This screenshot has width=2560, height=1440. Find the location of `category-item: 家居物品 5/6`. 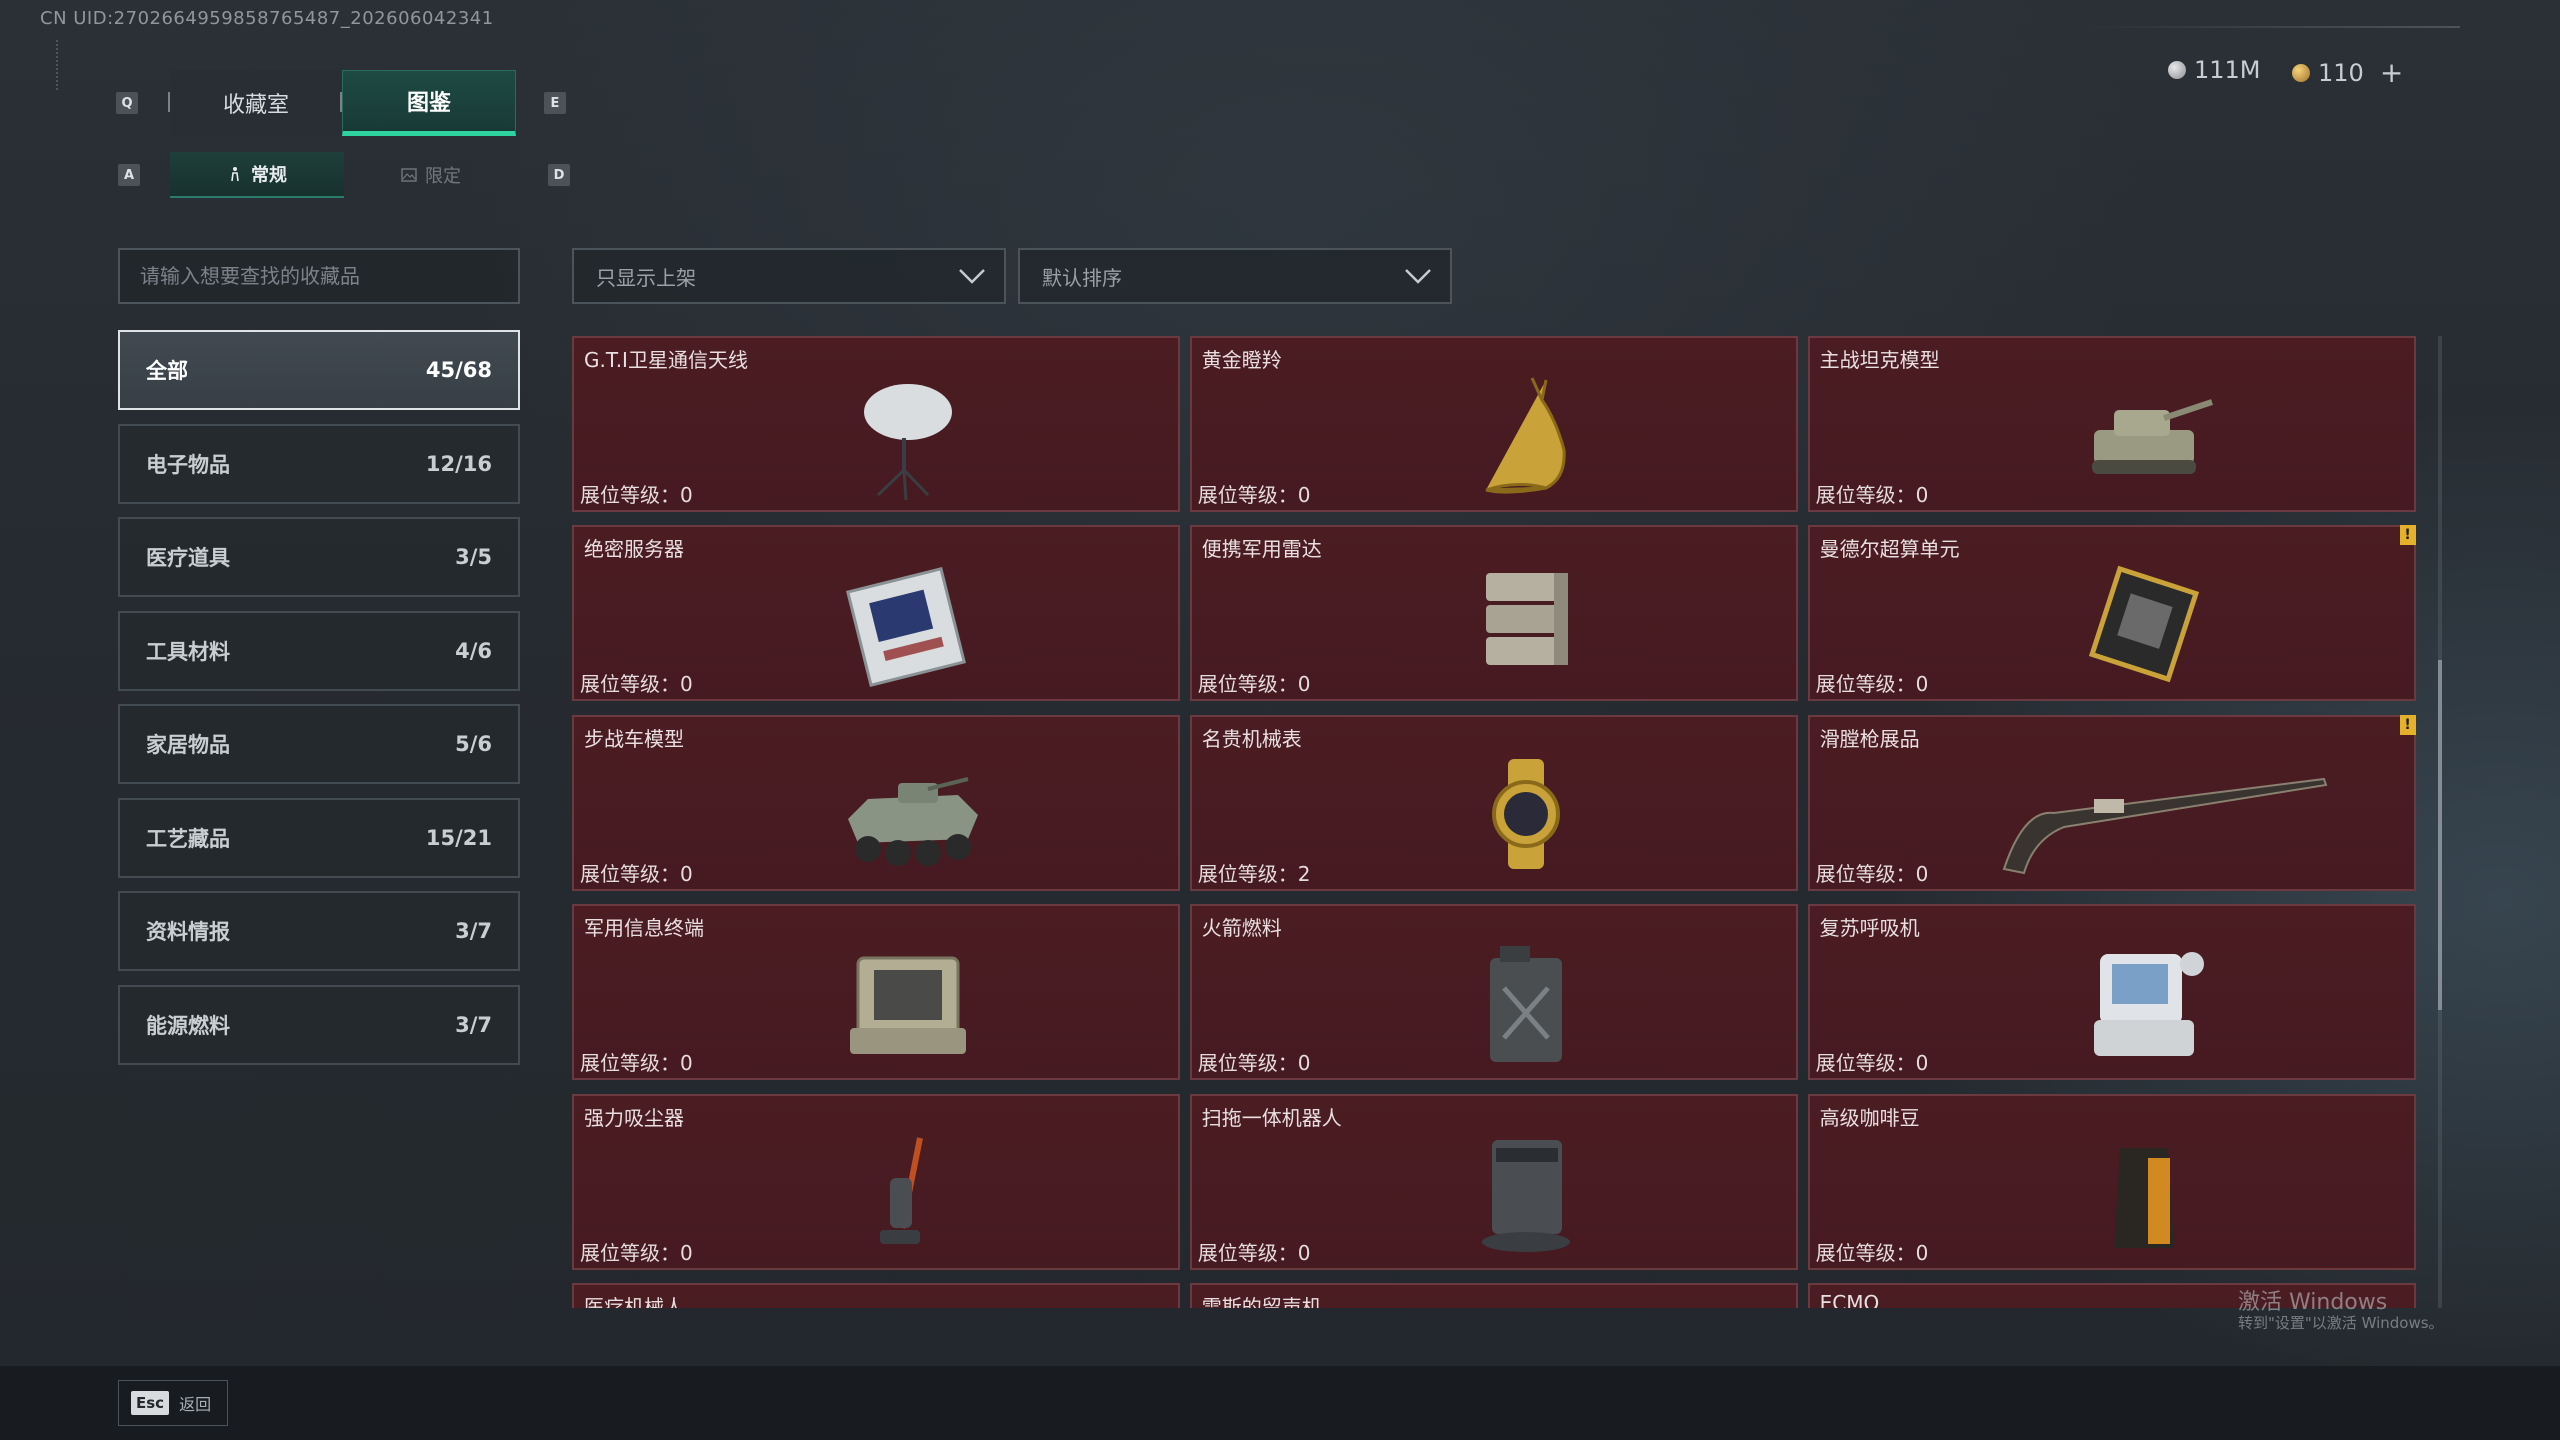

category-item: 家居物品 5/6 is located at coordinates (319, 744).